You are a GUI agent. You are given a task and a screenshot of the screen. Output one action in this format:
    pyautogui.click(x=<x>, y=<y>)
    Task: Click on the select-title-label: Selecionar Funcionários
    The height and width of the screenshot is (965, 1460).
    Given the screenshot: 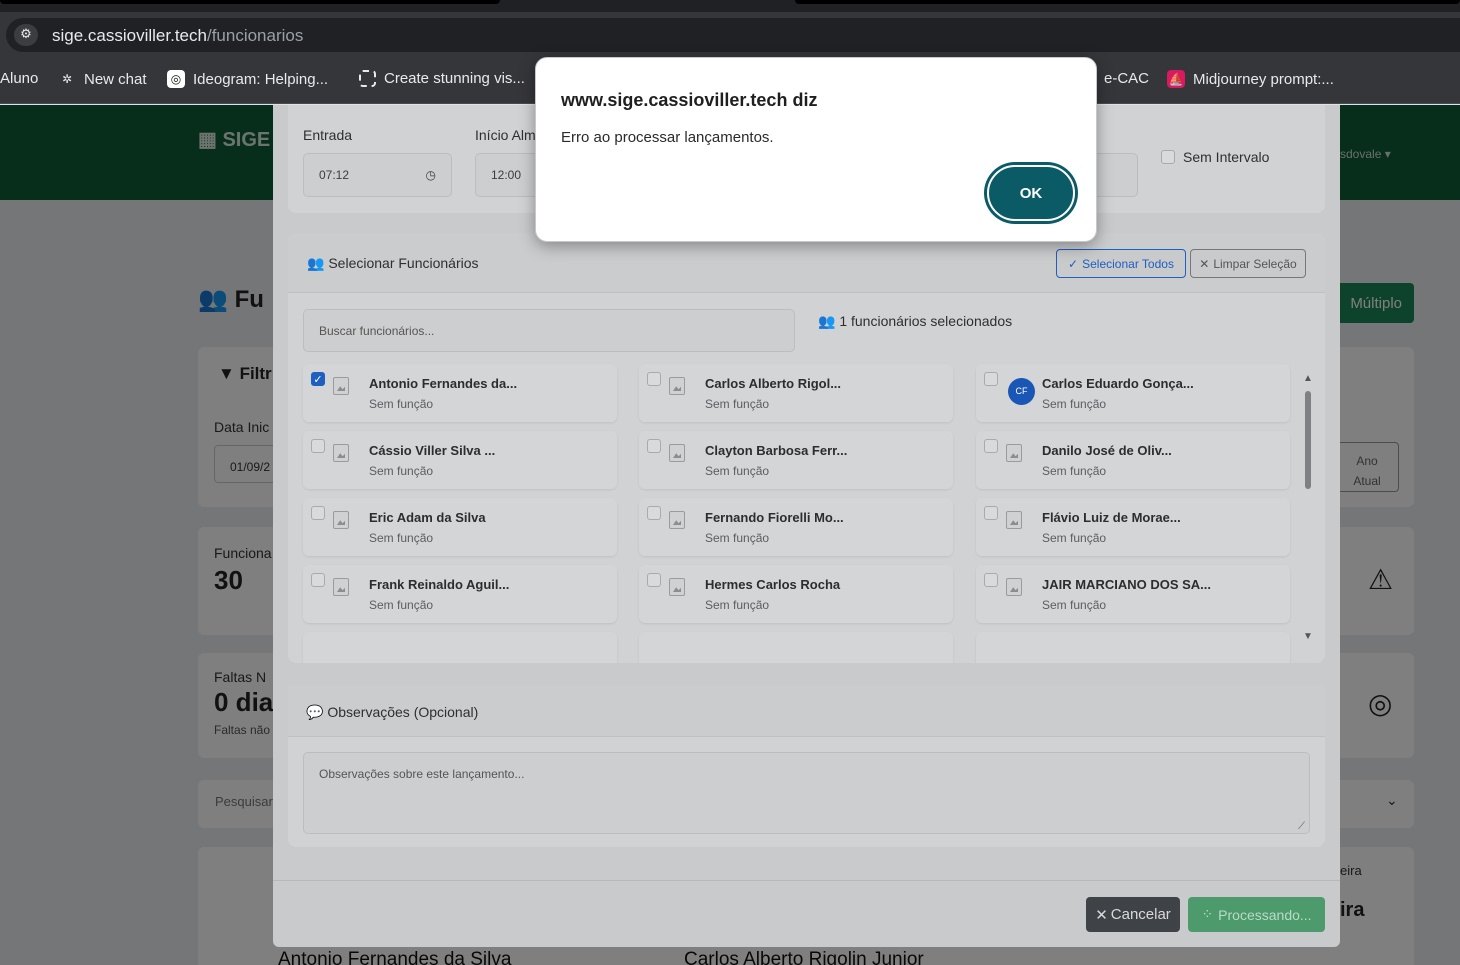 What is the action you would take?
    pyautogui.click(x=403, y=263)
    